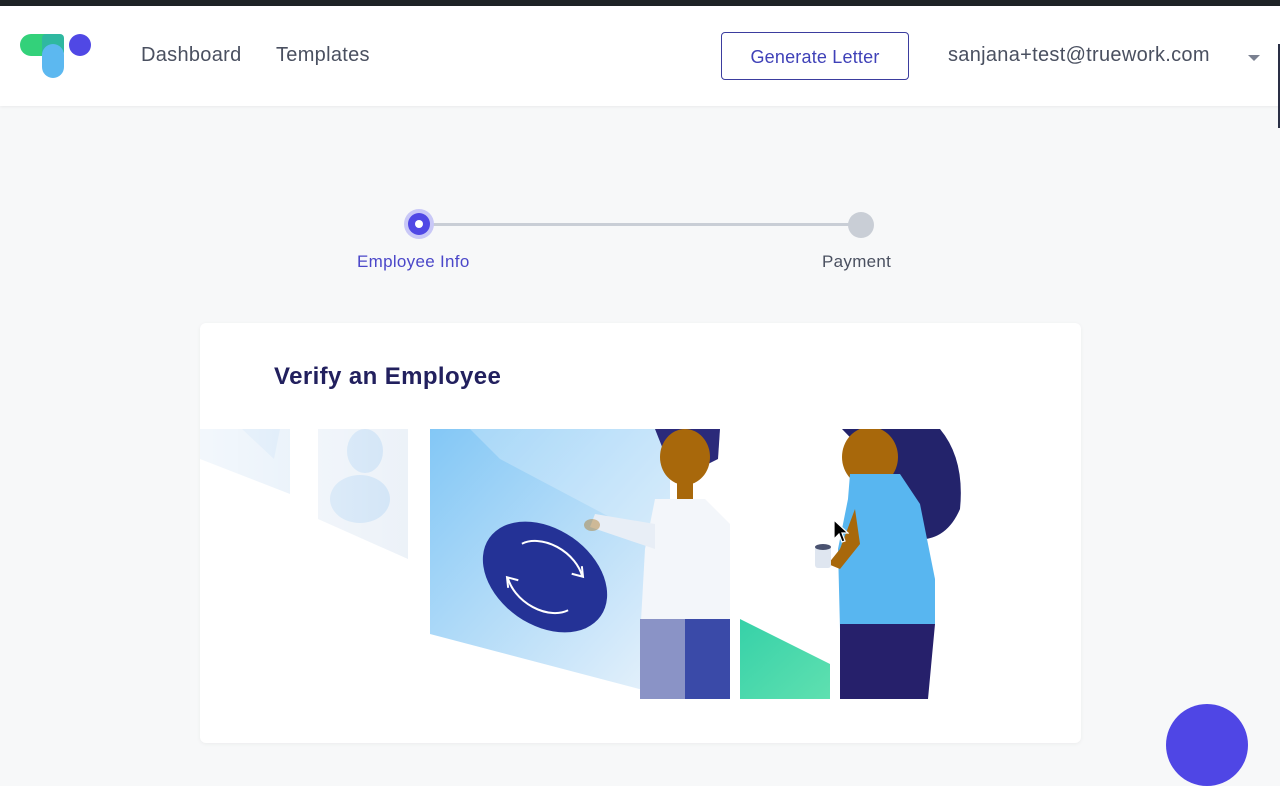 Image resolution: width=1280 pixels, height=786 pixels. I want to click on chat-icon, so click(1207, 745).